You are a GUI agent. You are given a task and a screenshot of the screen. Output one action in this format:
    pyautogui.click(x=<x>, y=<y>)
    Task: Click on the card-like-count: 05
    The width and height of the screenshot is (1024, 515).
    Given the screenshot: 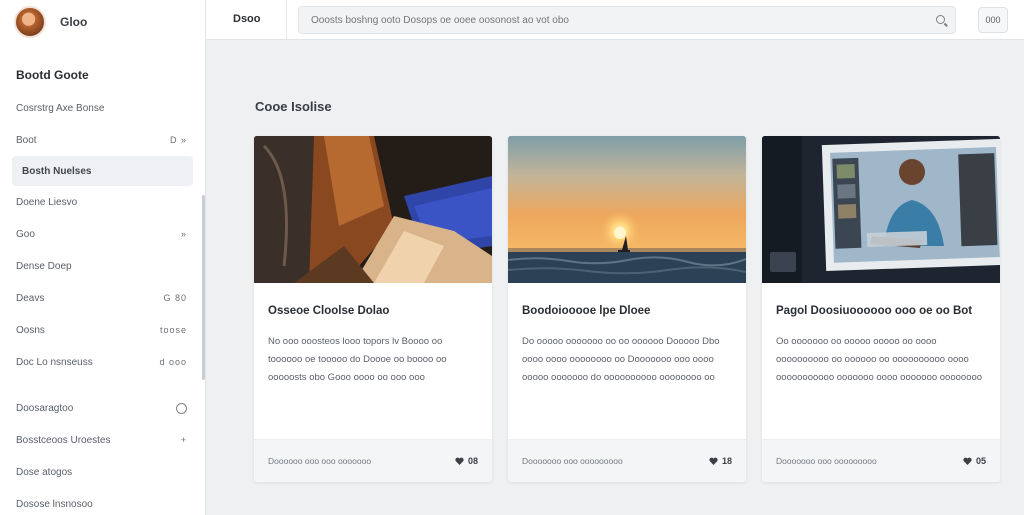 What is the action you would take?
    pyautogui.click(x=980, y=461)
    